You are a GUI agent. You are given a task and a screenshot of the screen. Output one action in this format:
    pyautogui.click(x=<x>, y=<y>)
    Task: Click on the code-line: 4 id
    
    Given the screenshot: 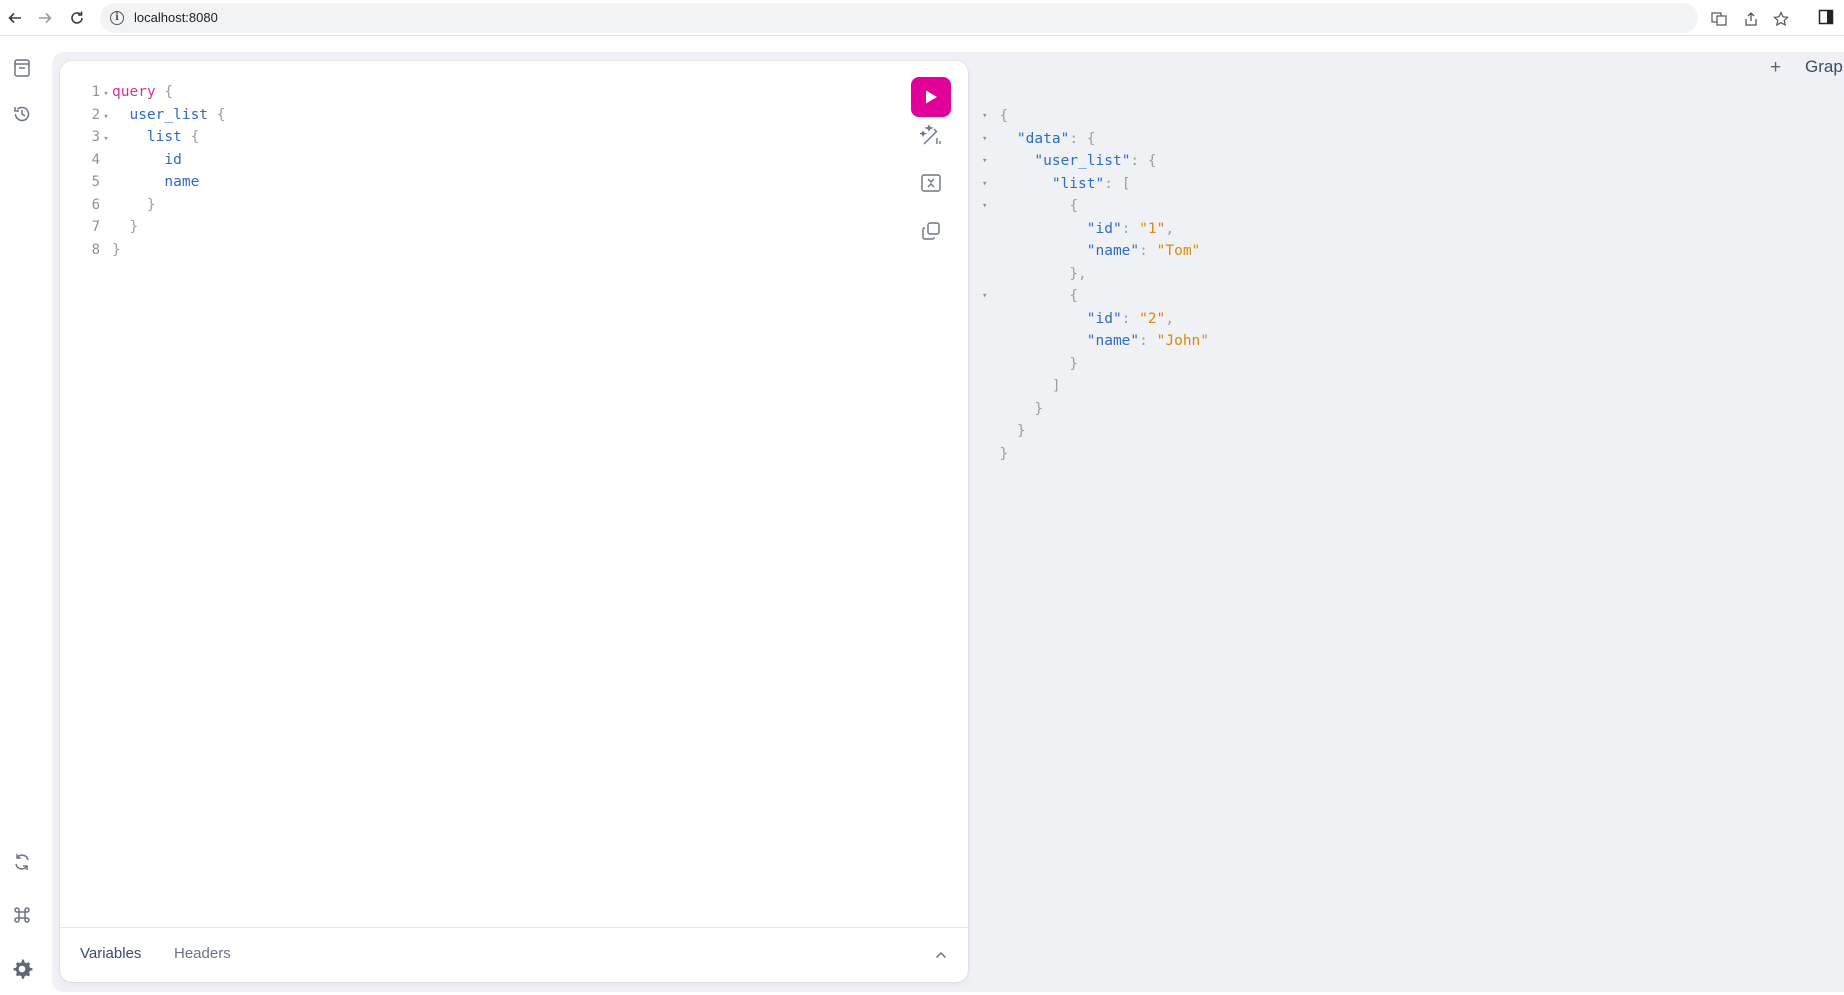 What is the action you would take?
    pyautogui.click(x=136, y=159)
    